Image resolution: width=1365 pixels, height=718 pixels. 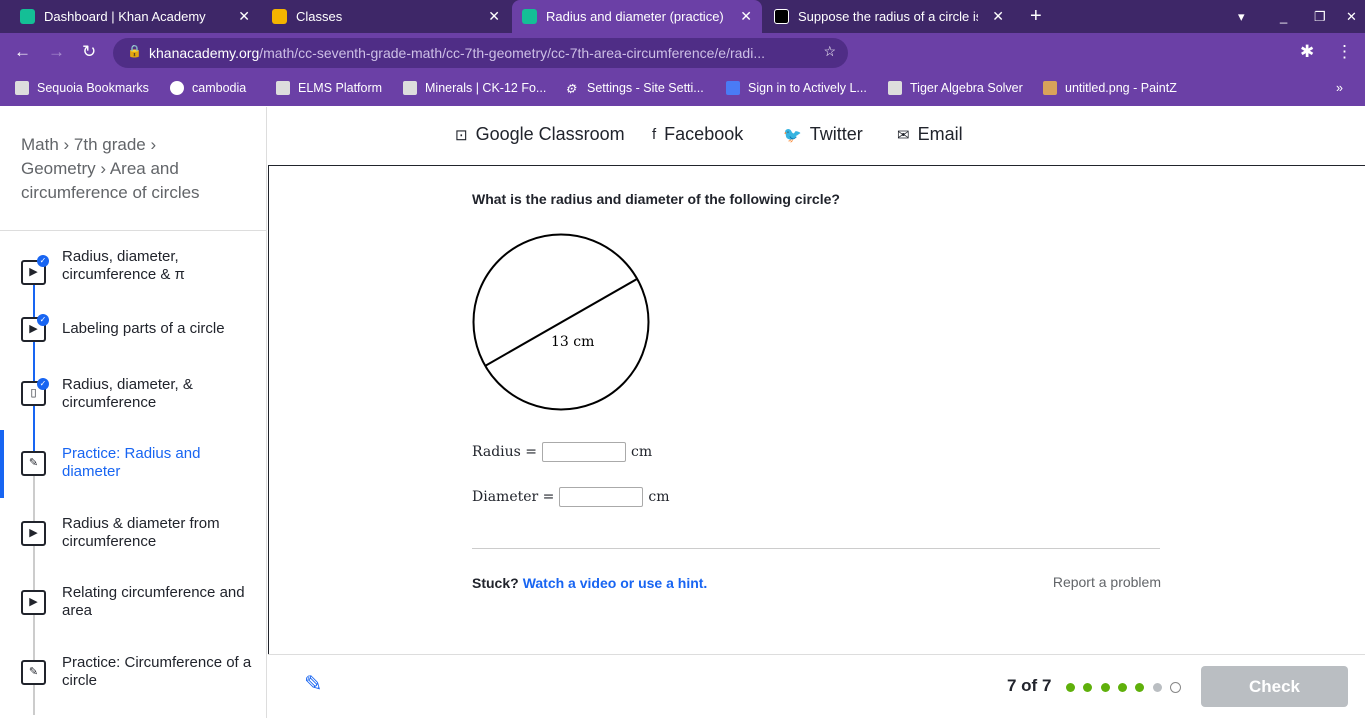 I want to click on breadcrumb-math: Math, so click(x=40, y=144).